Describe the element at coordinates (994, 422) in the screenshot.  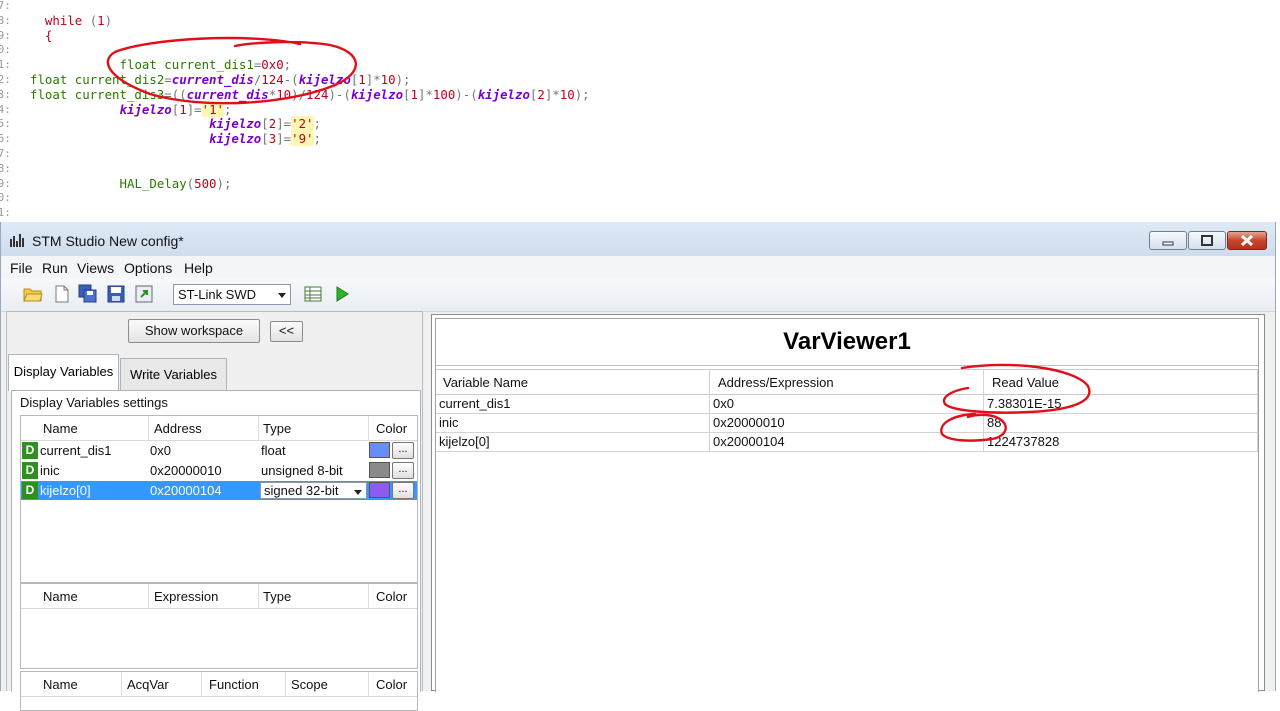
I see `viewer-read-value: 88` at that location.